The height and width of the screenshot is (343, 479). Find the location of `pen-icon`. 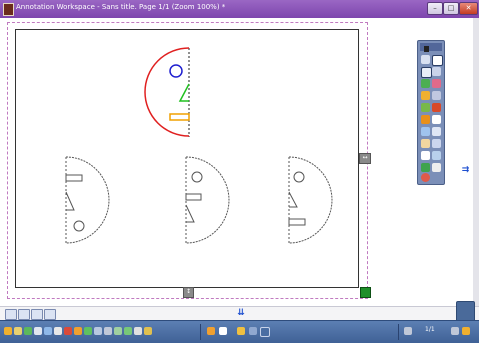

pen-icon is located at coordinates (425, 83).